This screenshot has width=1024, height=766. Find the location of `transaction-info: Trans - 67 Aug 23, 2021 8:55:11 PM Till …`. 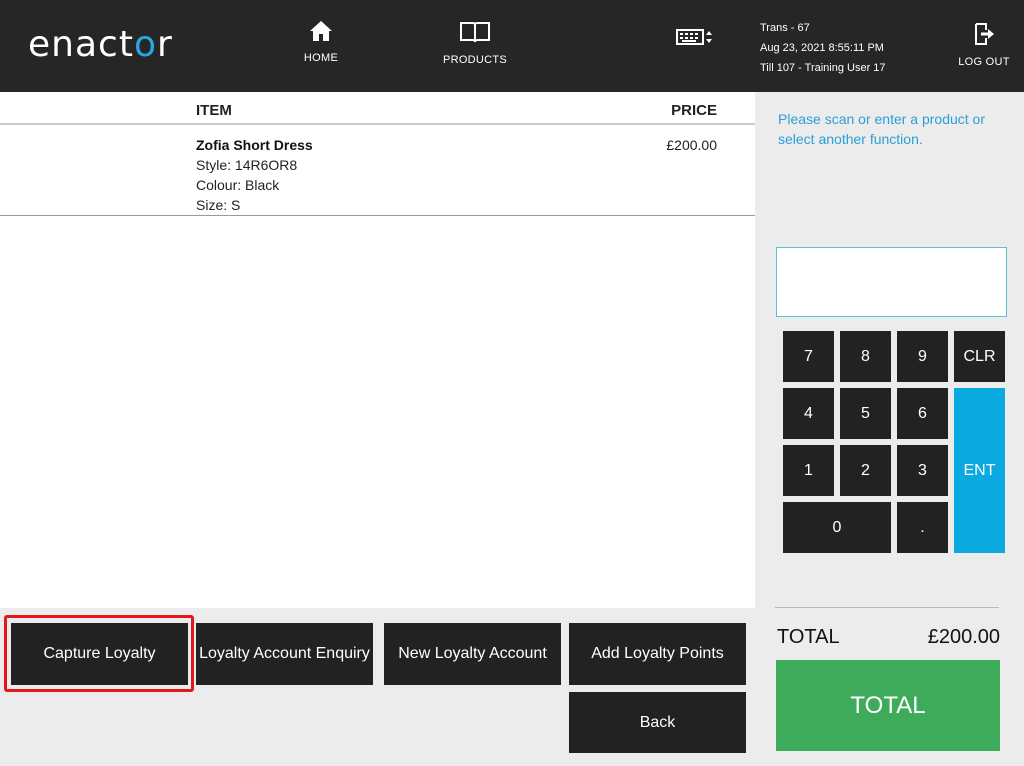

transaction-info: Trans - 67 Aug 23, 2021 8:55:11 PM Till … is located at coordinates (823, 48).